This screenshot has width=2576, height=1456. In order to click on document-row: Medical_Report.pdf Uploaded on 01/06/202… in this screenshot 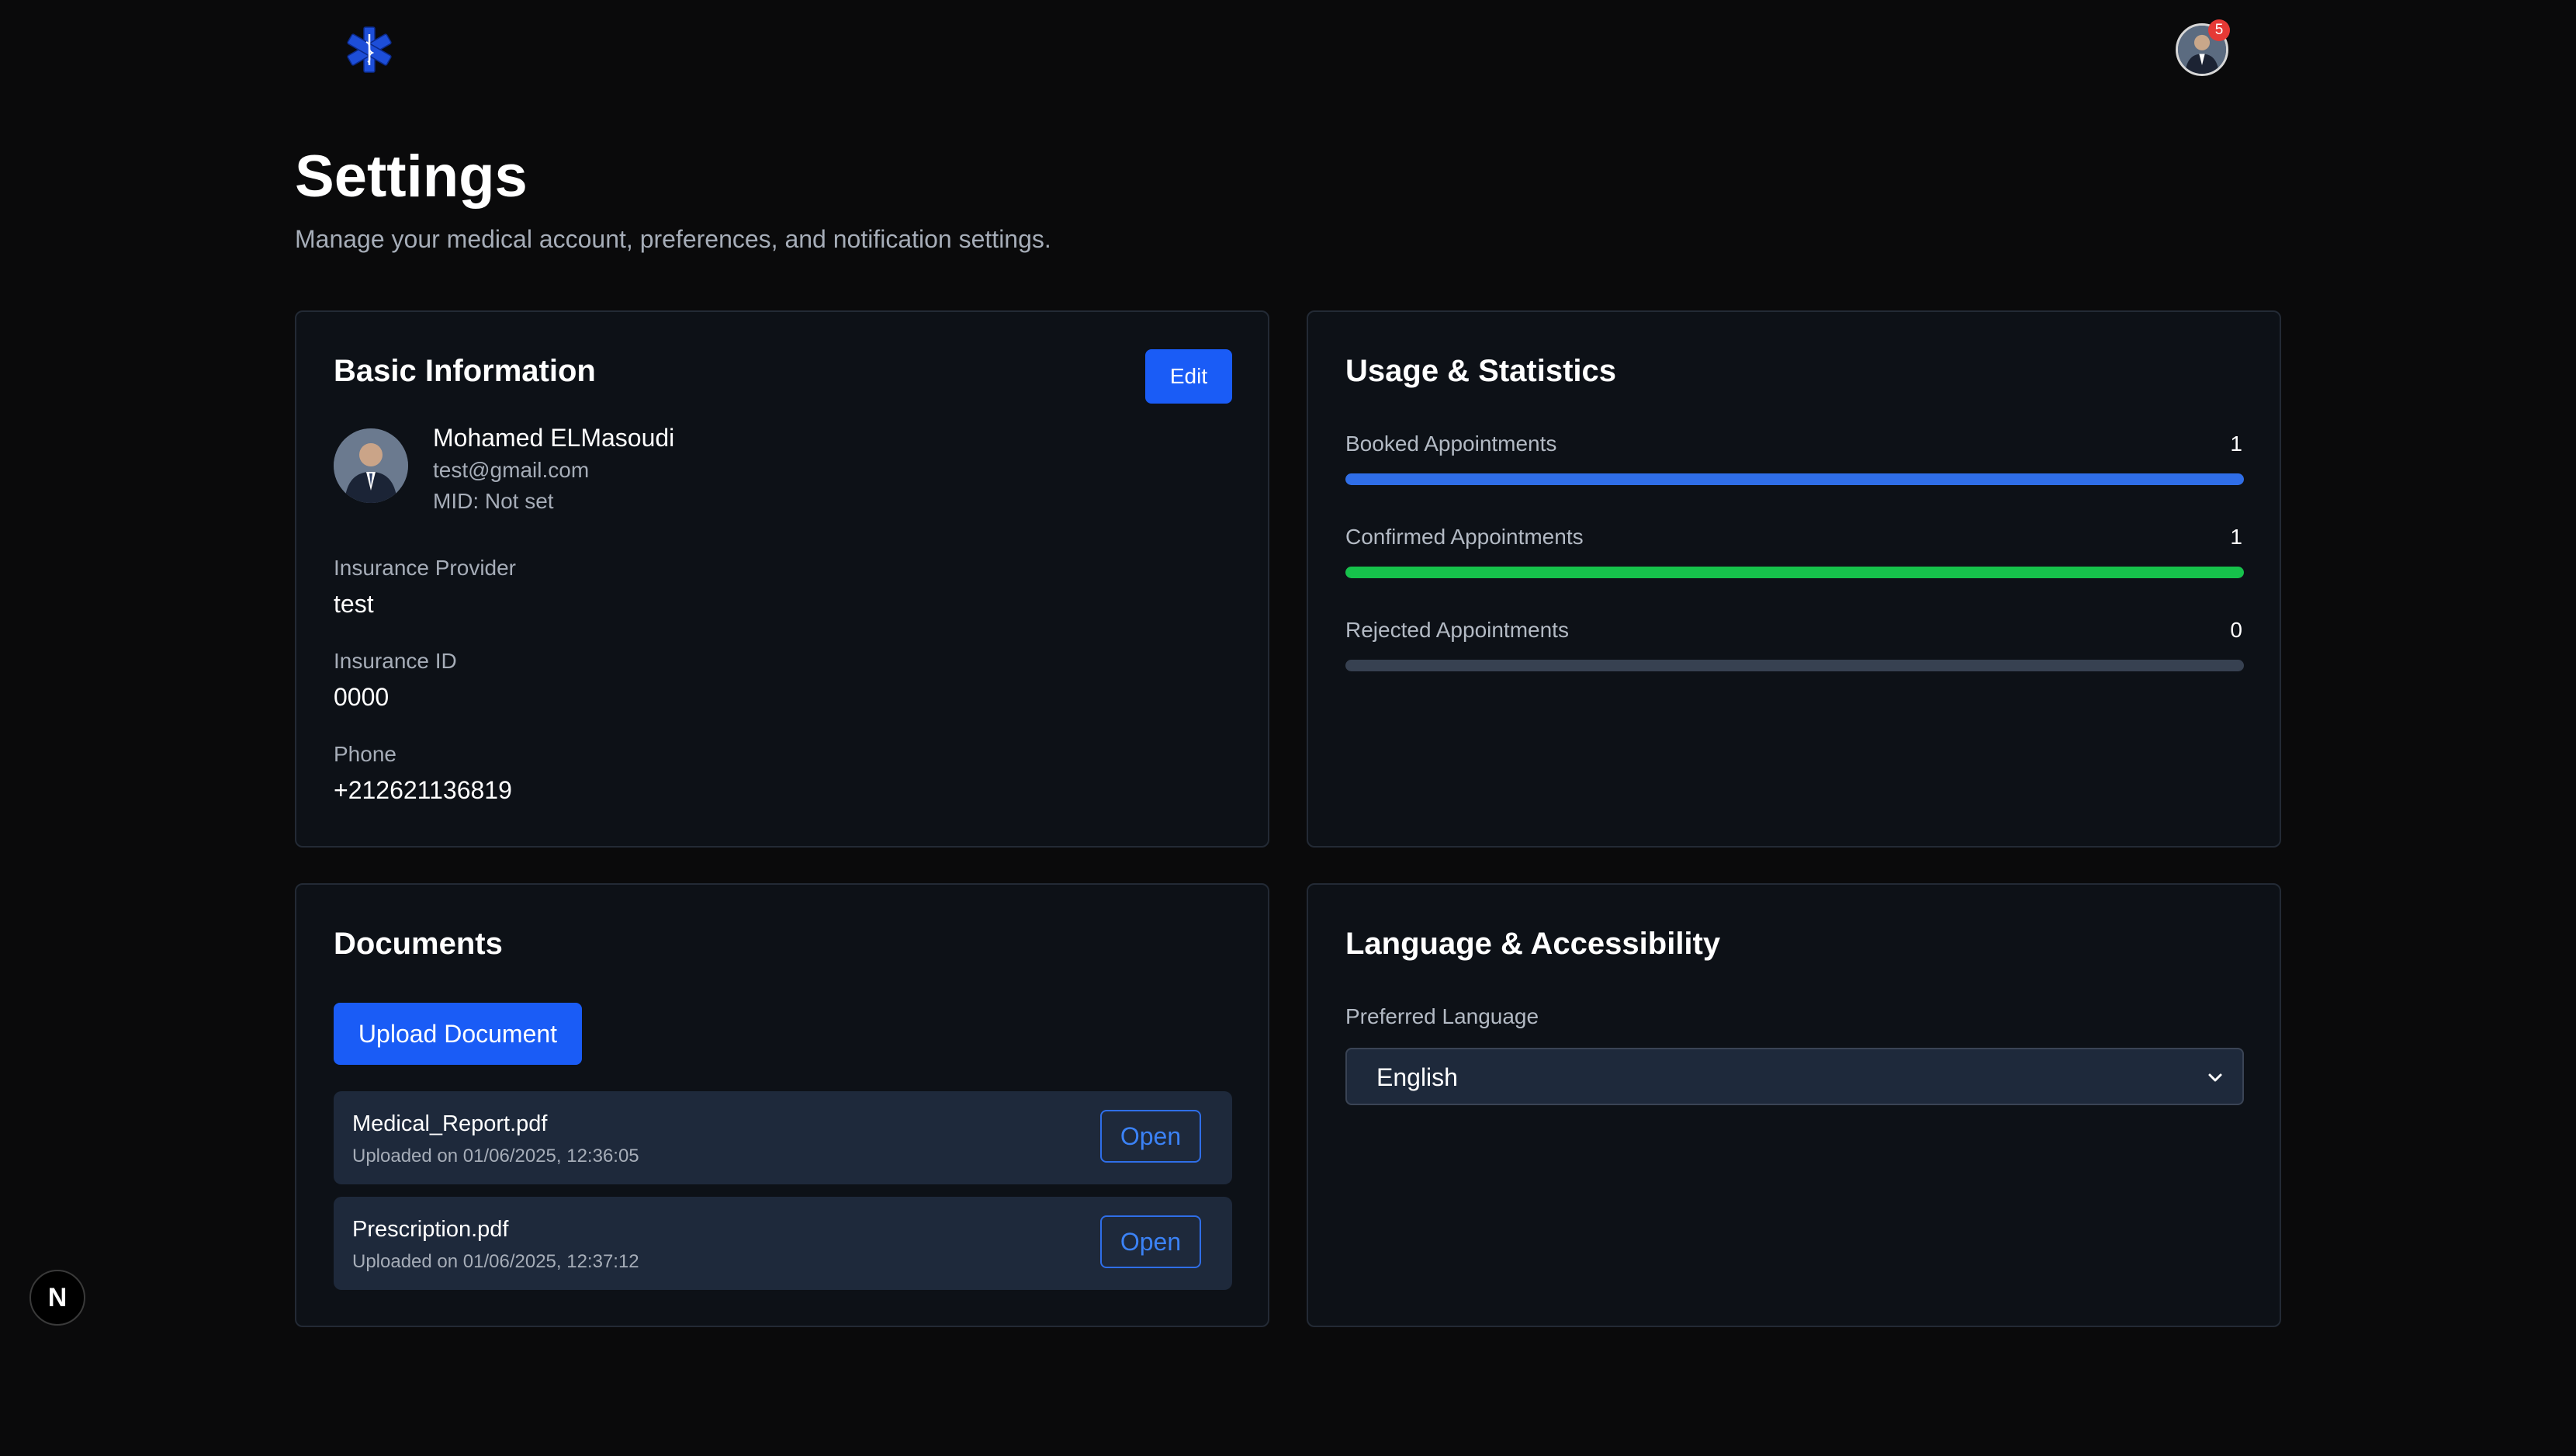, I will do `click(783, 1137)`.